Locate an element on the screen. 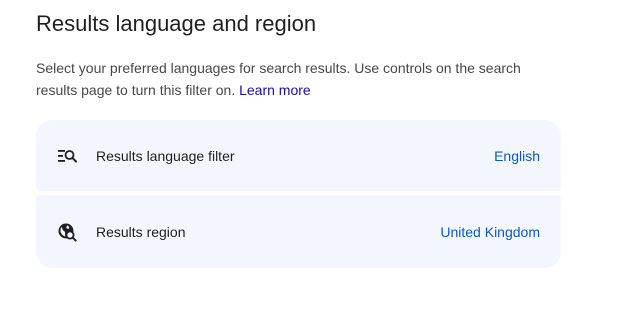 The image size is (637, 314). globe-search-icon is located at coordinates (67, 232).